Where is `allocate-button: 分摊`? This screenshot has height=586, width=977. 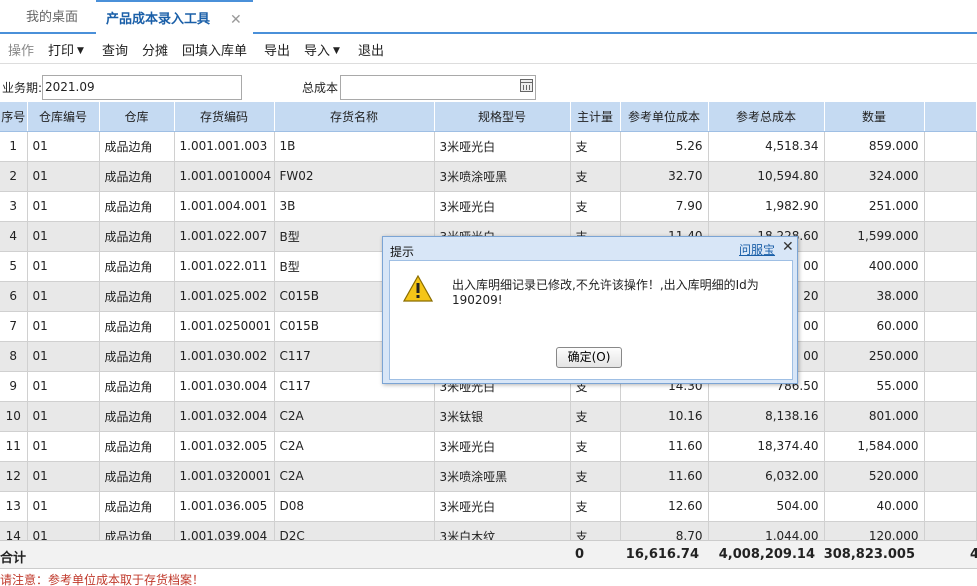 allocate-button: 分摊 is located at coordinates (155, 49).